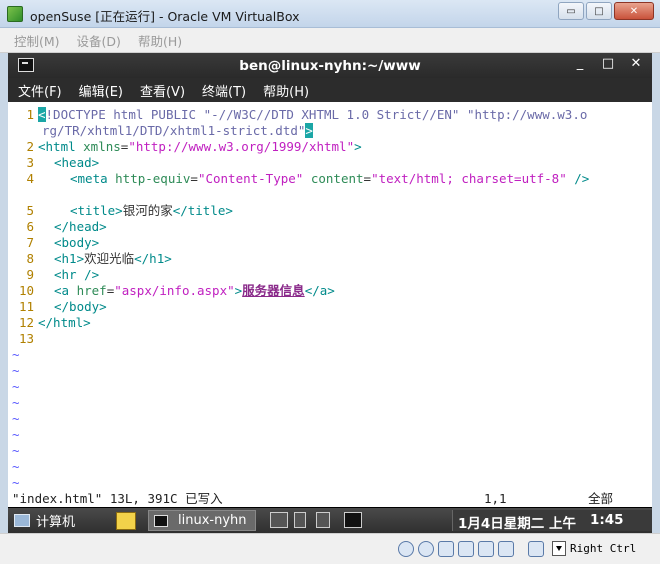 The height and width of the screenshot is (564, 660). What do you see at coordinates (536, 549) in the screenshot?
I see `virtualization-icon` at bounding box center [536, 549].